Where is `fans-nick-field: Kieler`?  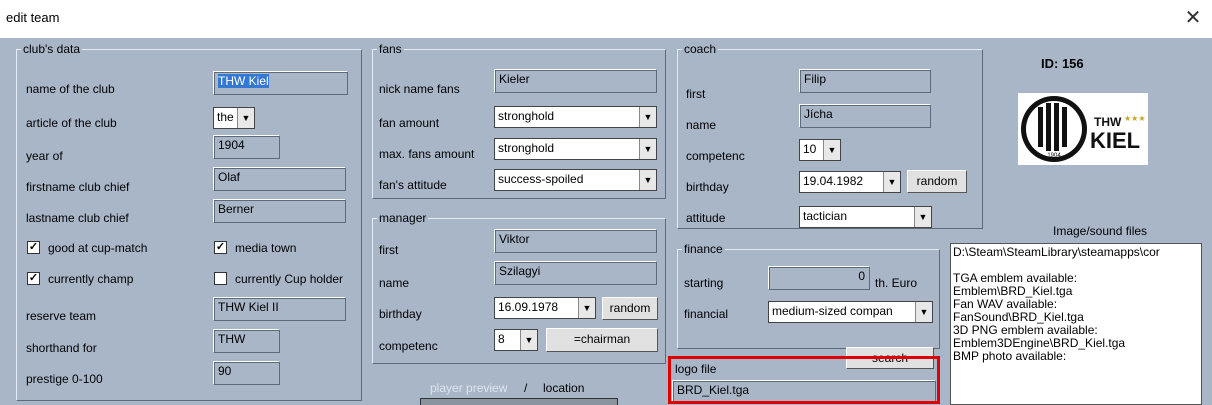 fans-nick-field: Kieler is located at coordinates (575, 81).